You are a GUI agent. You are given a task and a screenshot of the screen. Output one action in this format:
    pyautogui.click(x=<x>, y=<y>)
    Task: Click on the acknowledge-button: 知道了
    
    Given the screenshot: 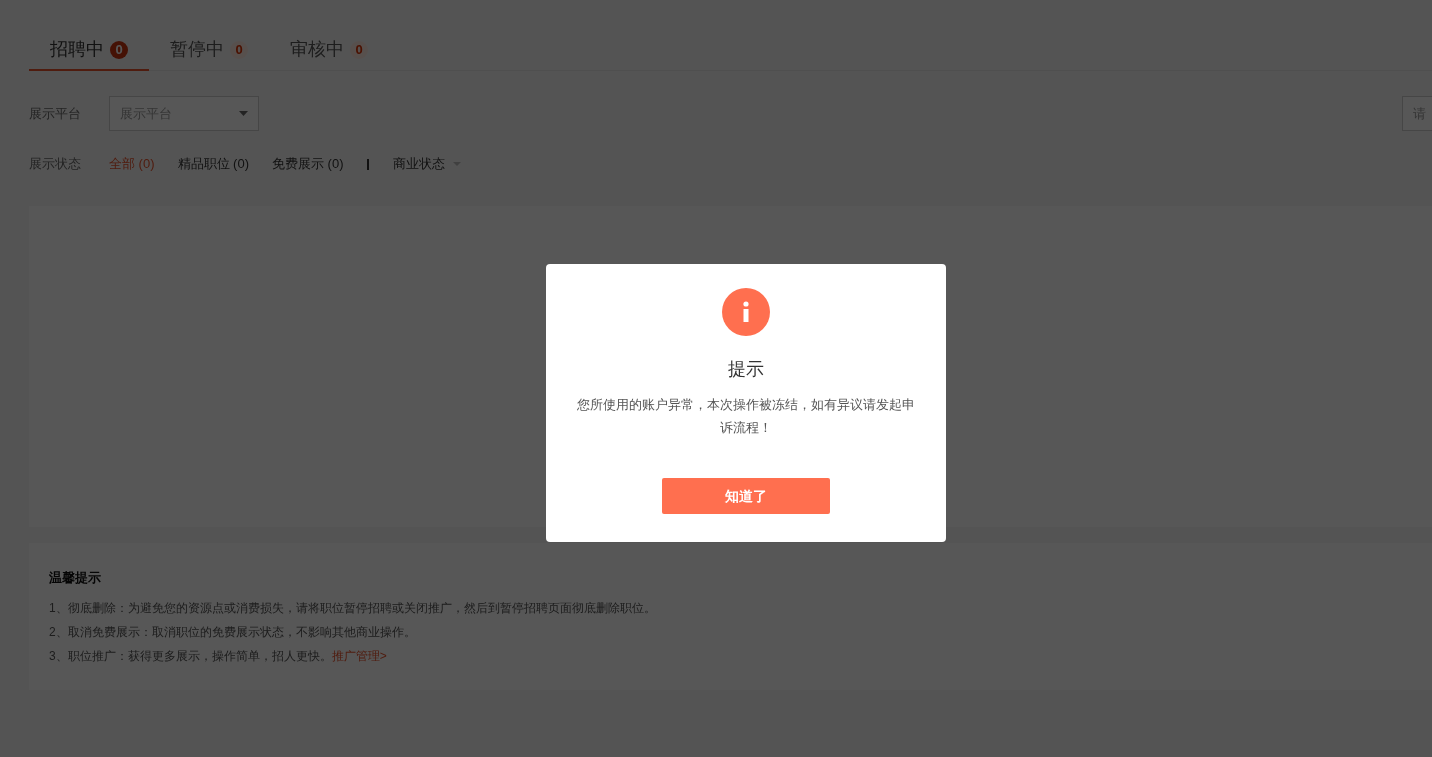 What is the action you would take?
    pyautogui.click(x=746, y=496)
    